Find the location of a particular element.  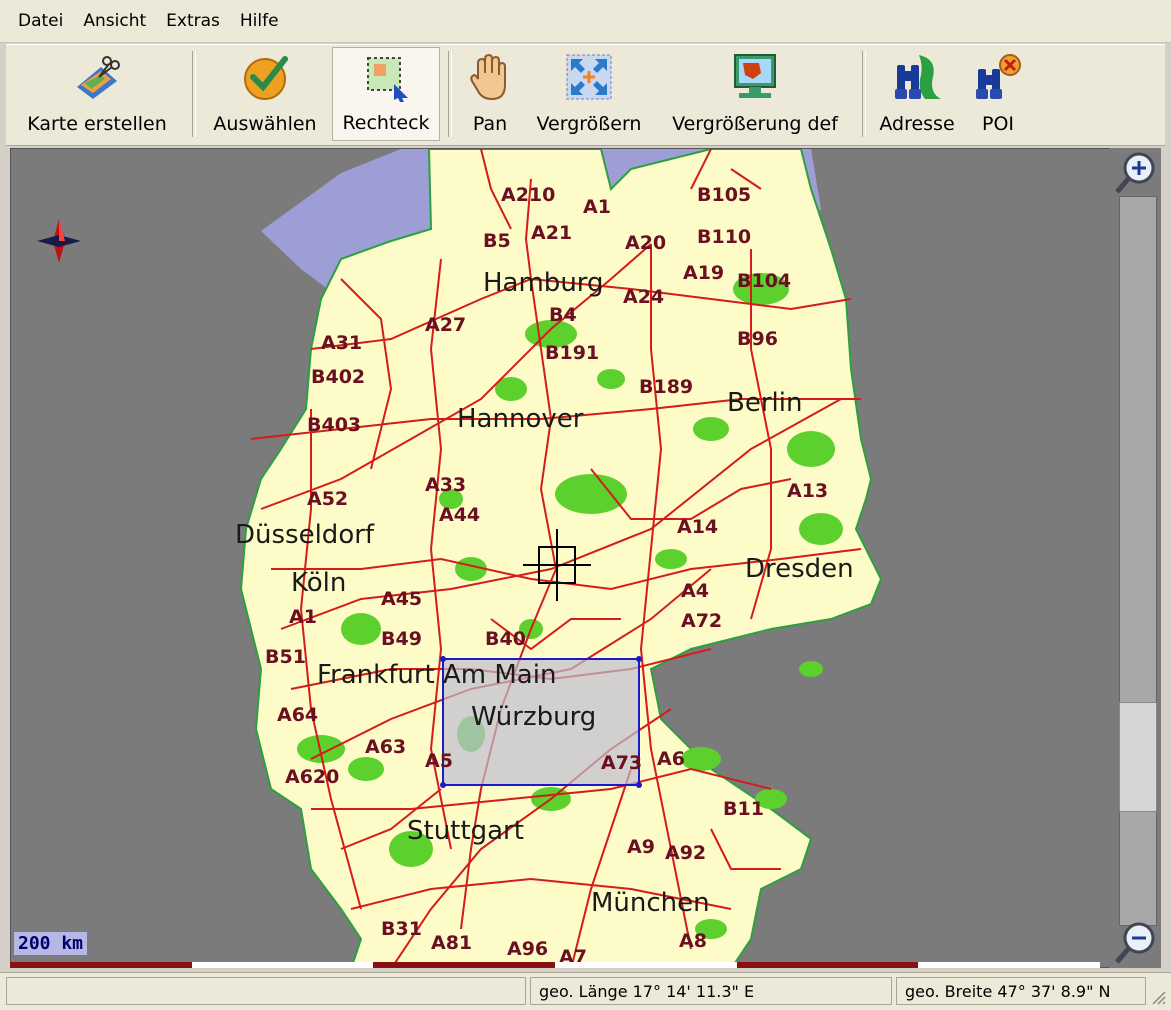

rectangle-label: Rechteck is located at coordinates (386, 123).